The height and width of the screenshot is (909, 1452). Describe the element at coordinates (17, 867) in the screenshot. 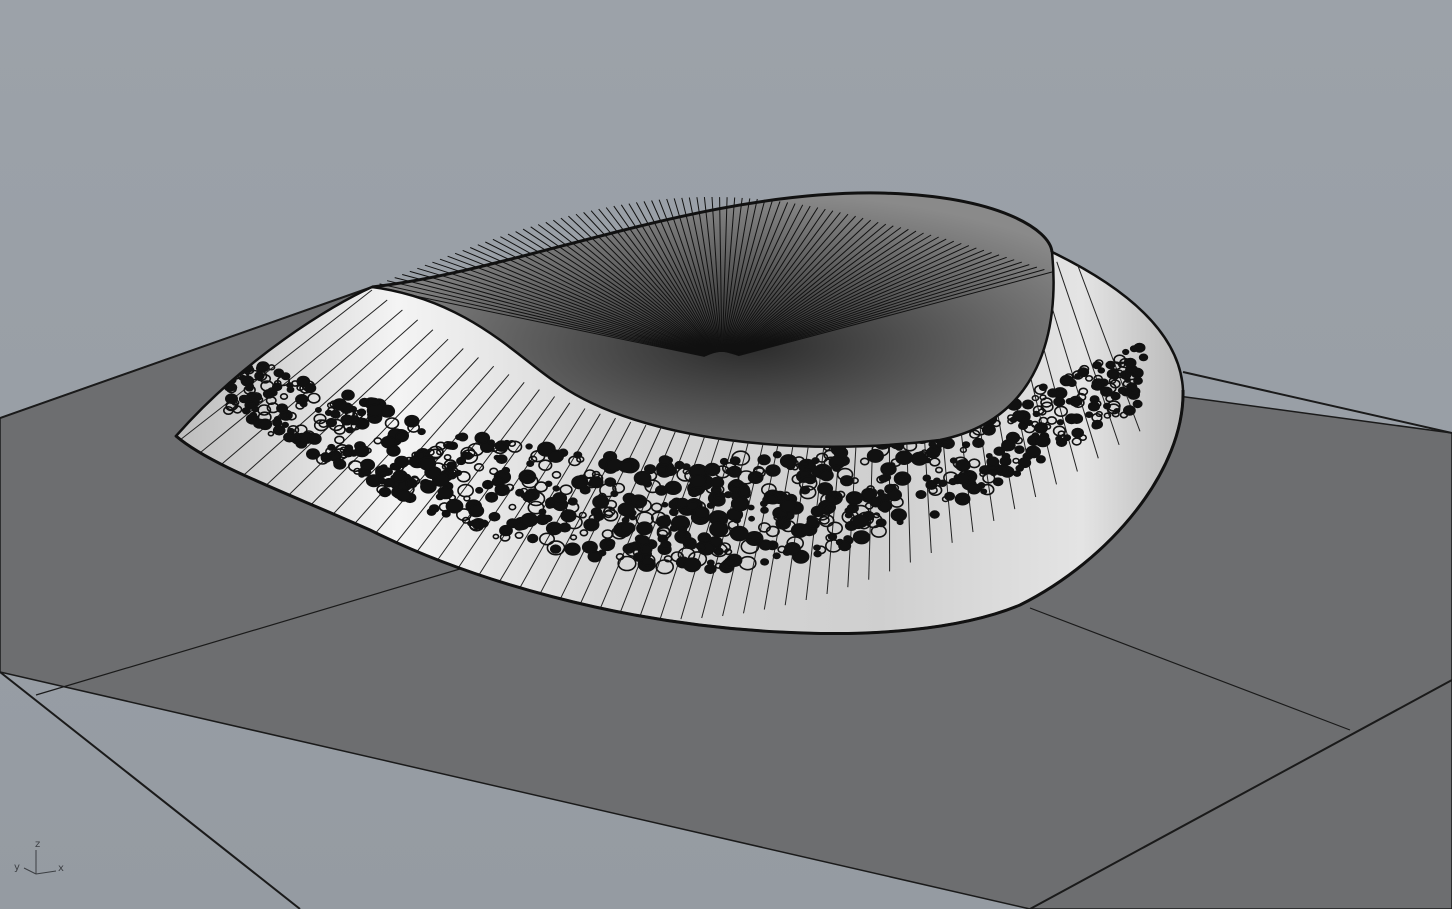

I see `axis-y-label: y` at that location.